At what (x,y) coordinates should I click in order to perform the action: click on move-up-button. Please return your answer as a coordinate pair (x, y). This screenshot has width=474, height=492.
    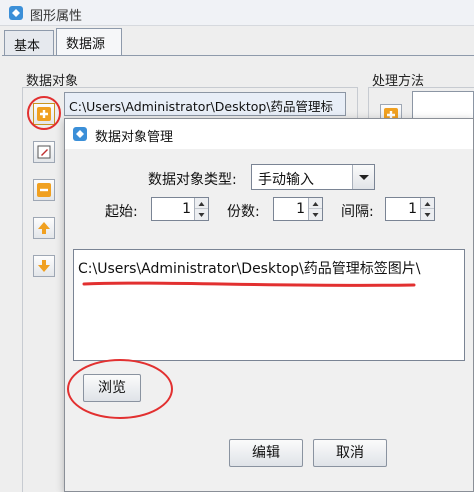
    Looking at the image, I should click on (44, 228).